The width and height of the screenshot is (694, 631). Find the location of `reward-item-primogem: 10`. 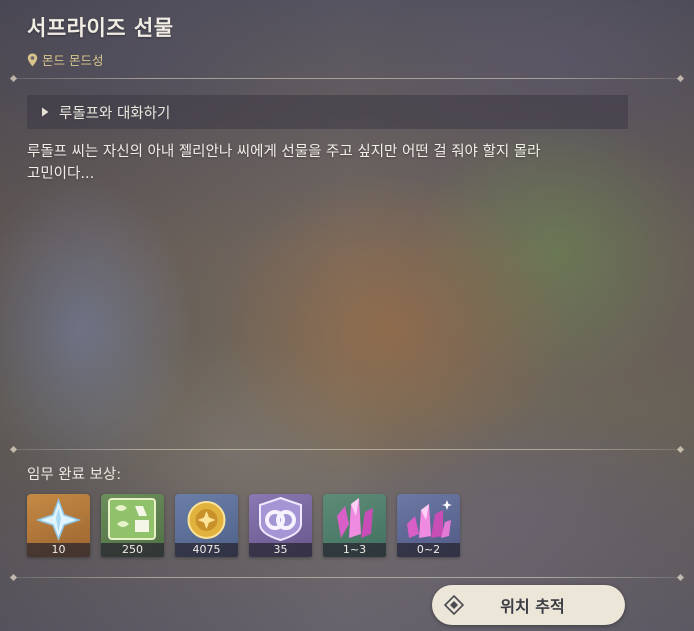

reward-item-primogem: 10 is located at coordinates (58, 525).